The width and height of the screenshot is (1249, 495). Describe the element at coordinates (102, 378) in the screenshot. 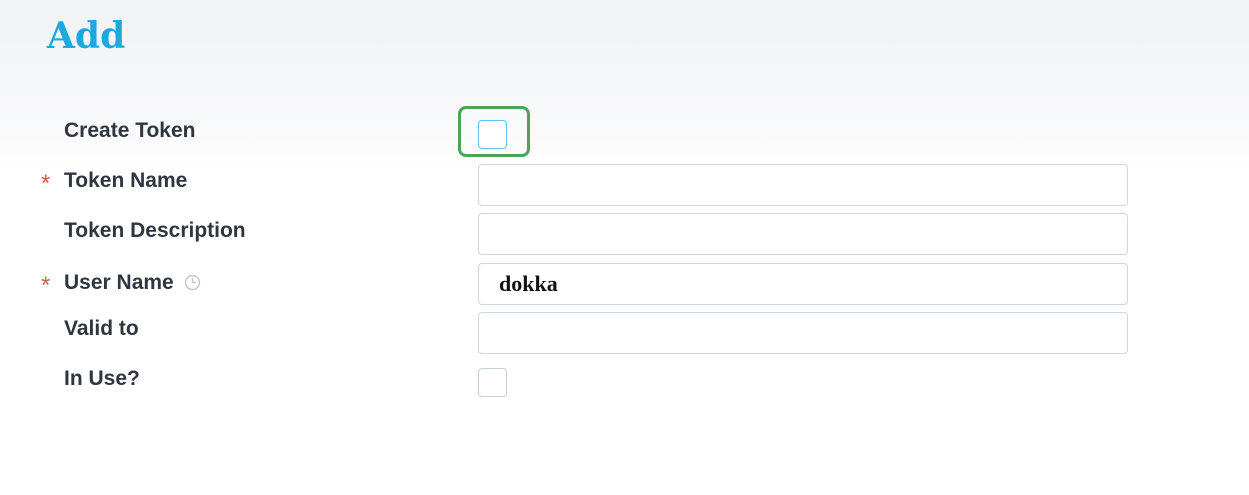

I see `in-use-label: In Use?` at that location.